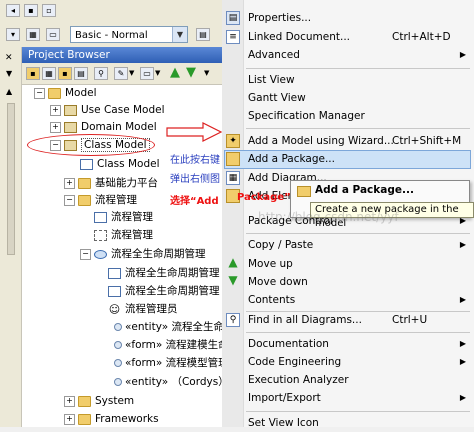 This screenshot has height=432, width=474. I want to click on tree-row-process-mgmt: − 流程管理, so click(100, 200).